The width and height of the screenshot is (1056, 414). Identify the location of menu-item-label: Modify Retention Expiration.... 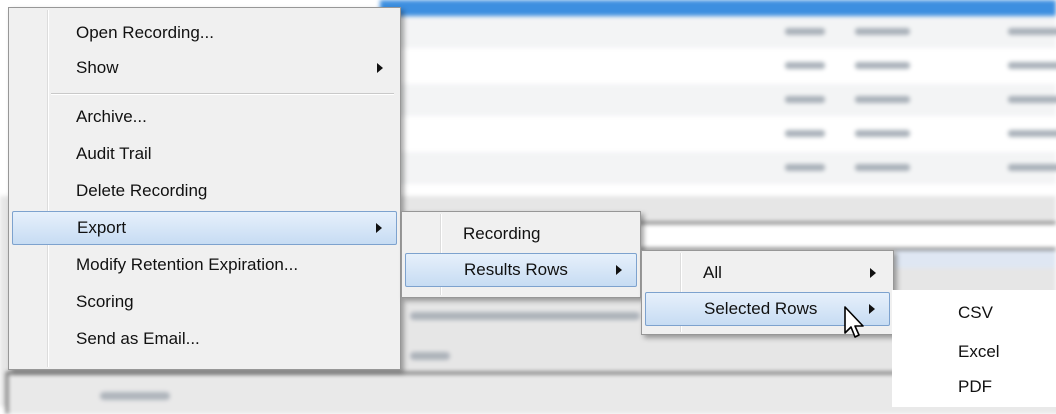
(187, 264).